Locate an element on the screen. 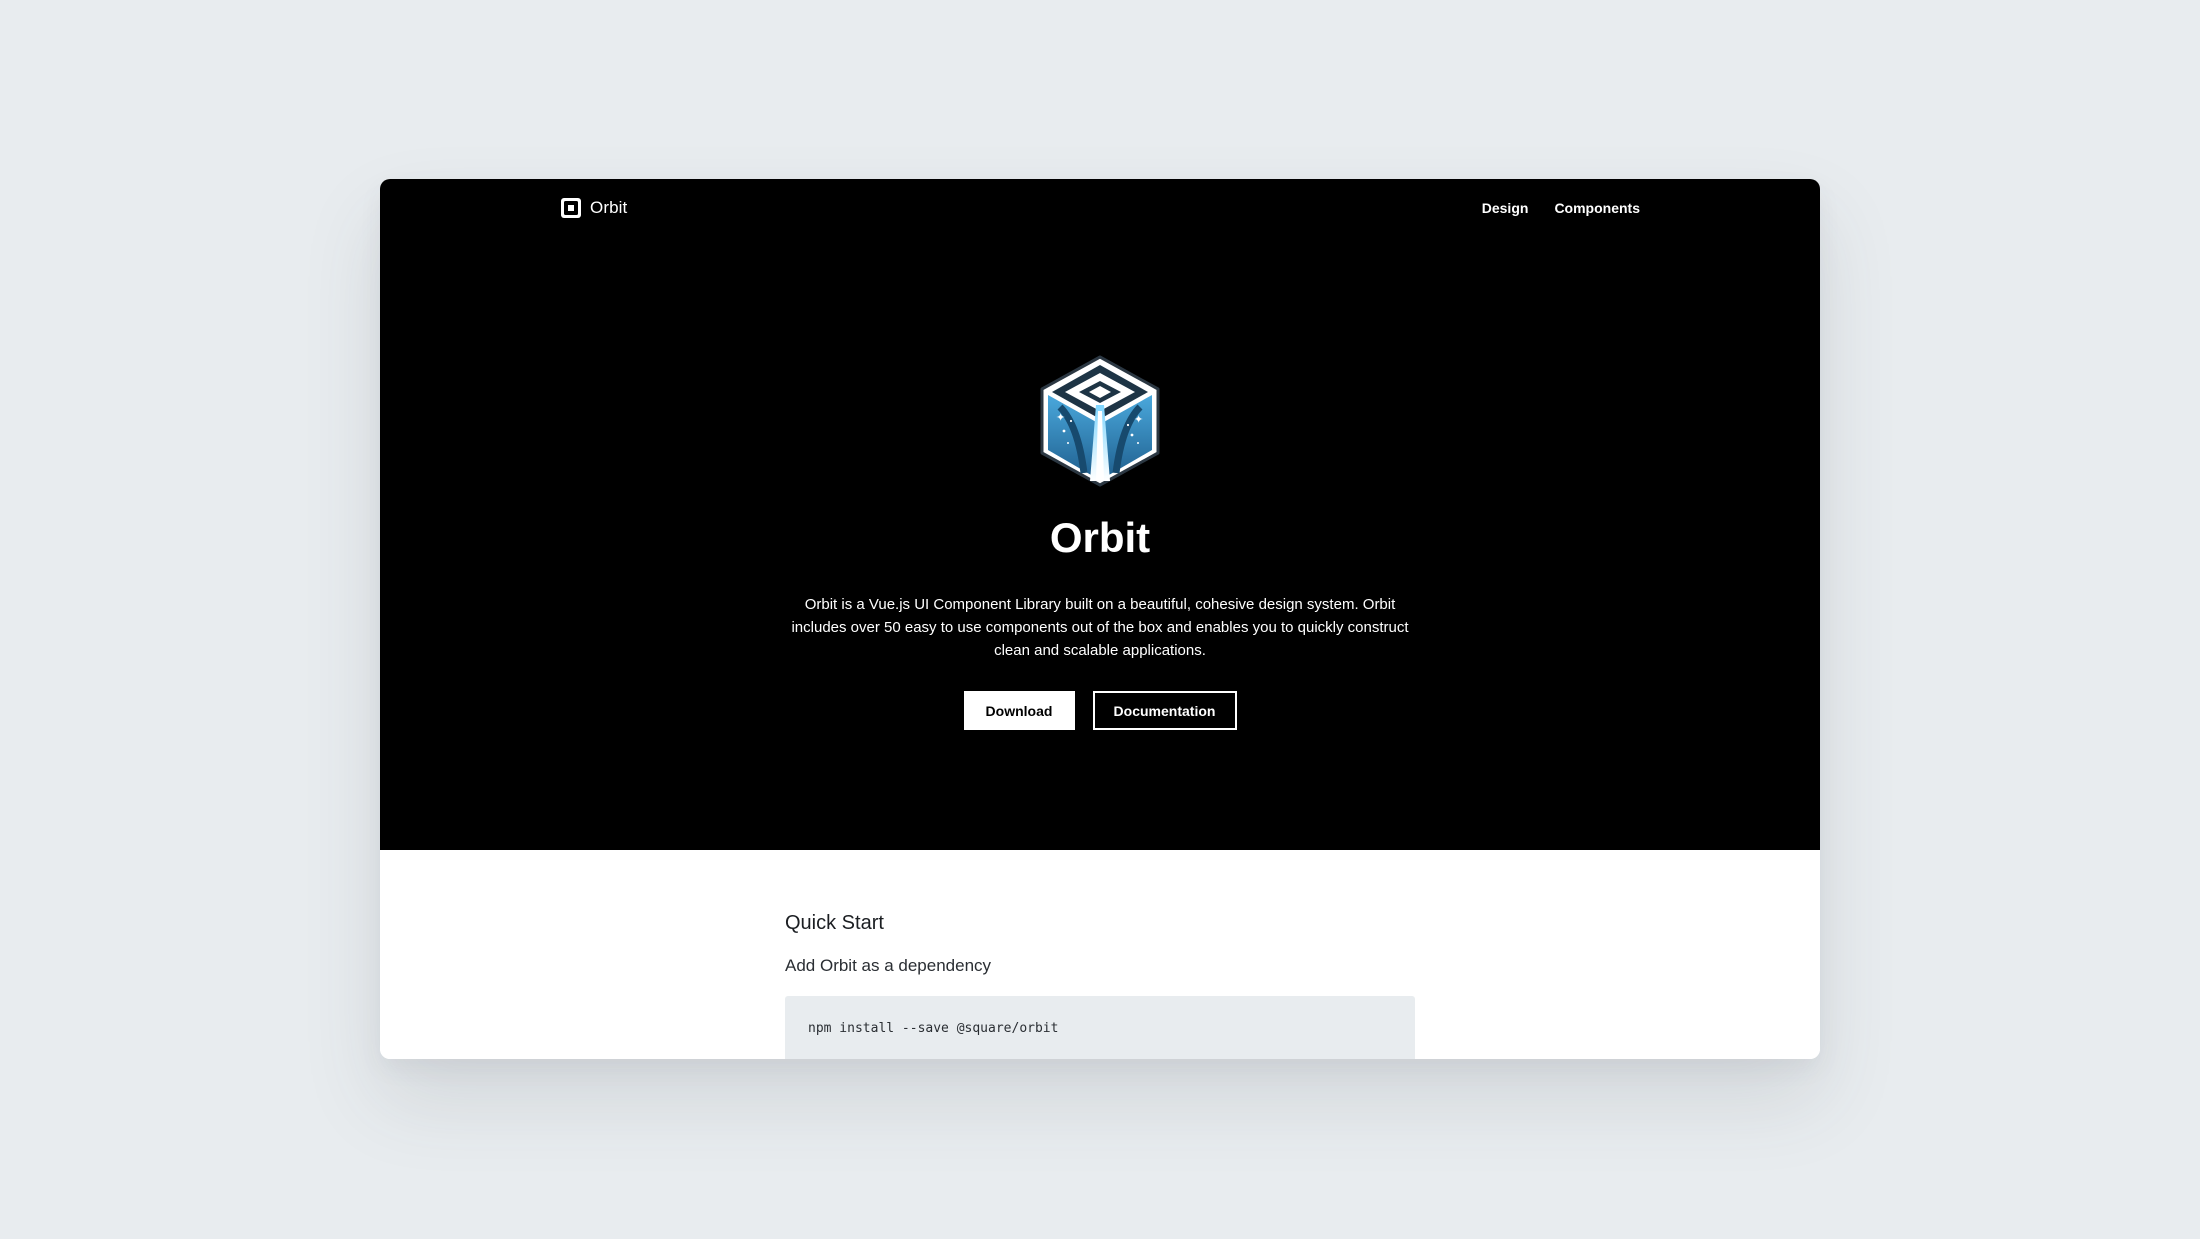  orbit-hexagon-logo-icon: ✦ ✦ is located at coordinates (1100, 421).